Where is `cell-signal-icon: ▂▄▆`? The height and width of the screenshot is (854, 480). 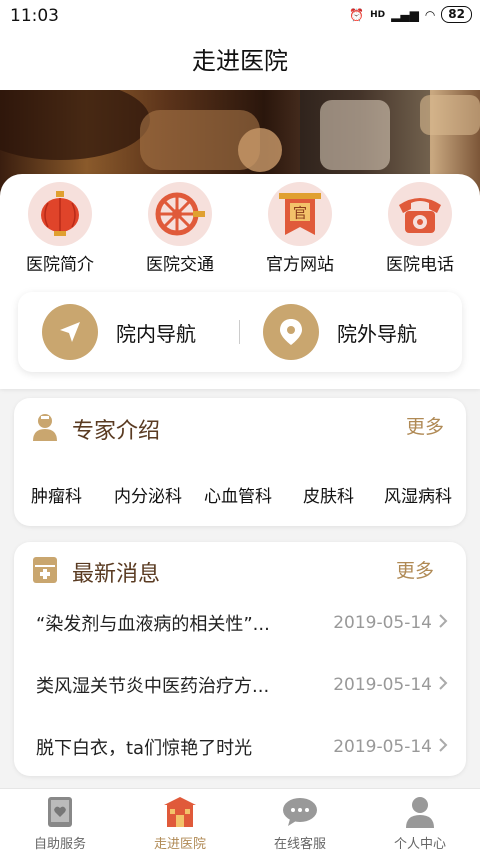 cell-signal-icon: ▂▄▆ is located at coordinates (405, 14).